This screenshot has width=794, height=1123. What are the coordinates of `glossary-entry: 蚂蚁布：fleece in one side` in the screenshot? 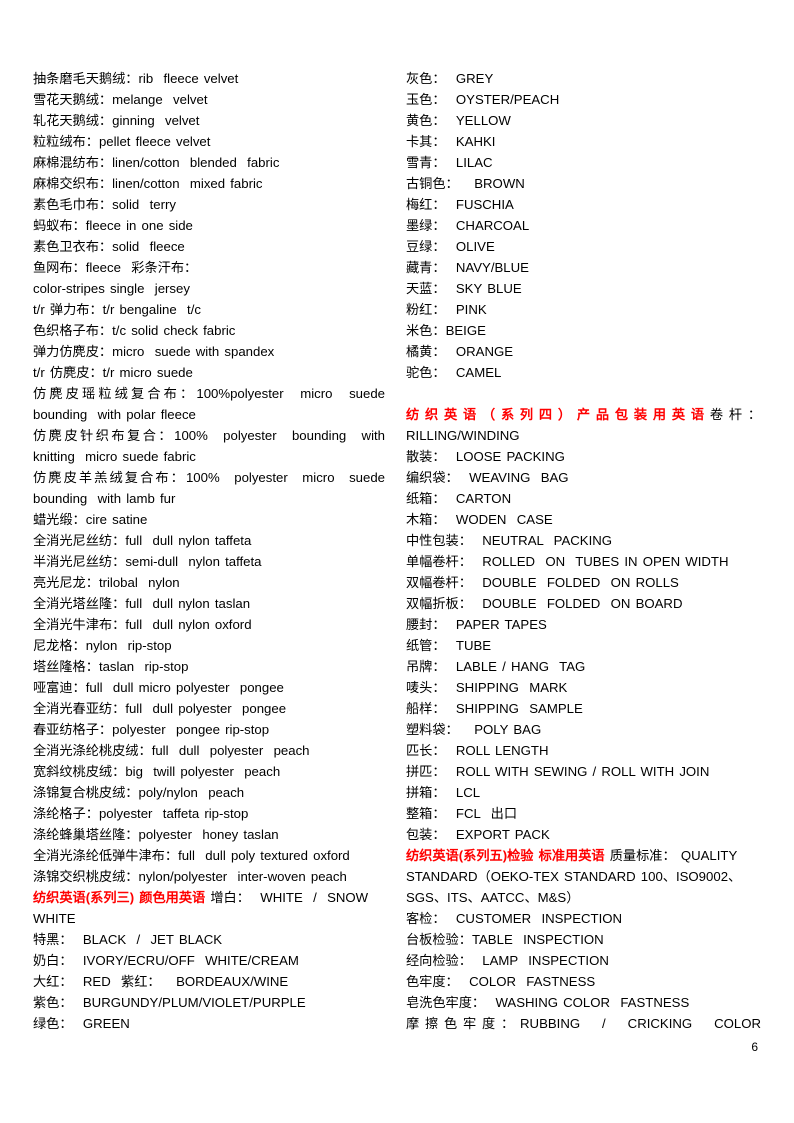 It's located at (209, 225).